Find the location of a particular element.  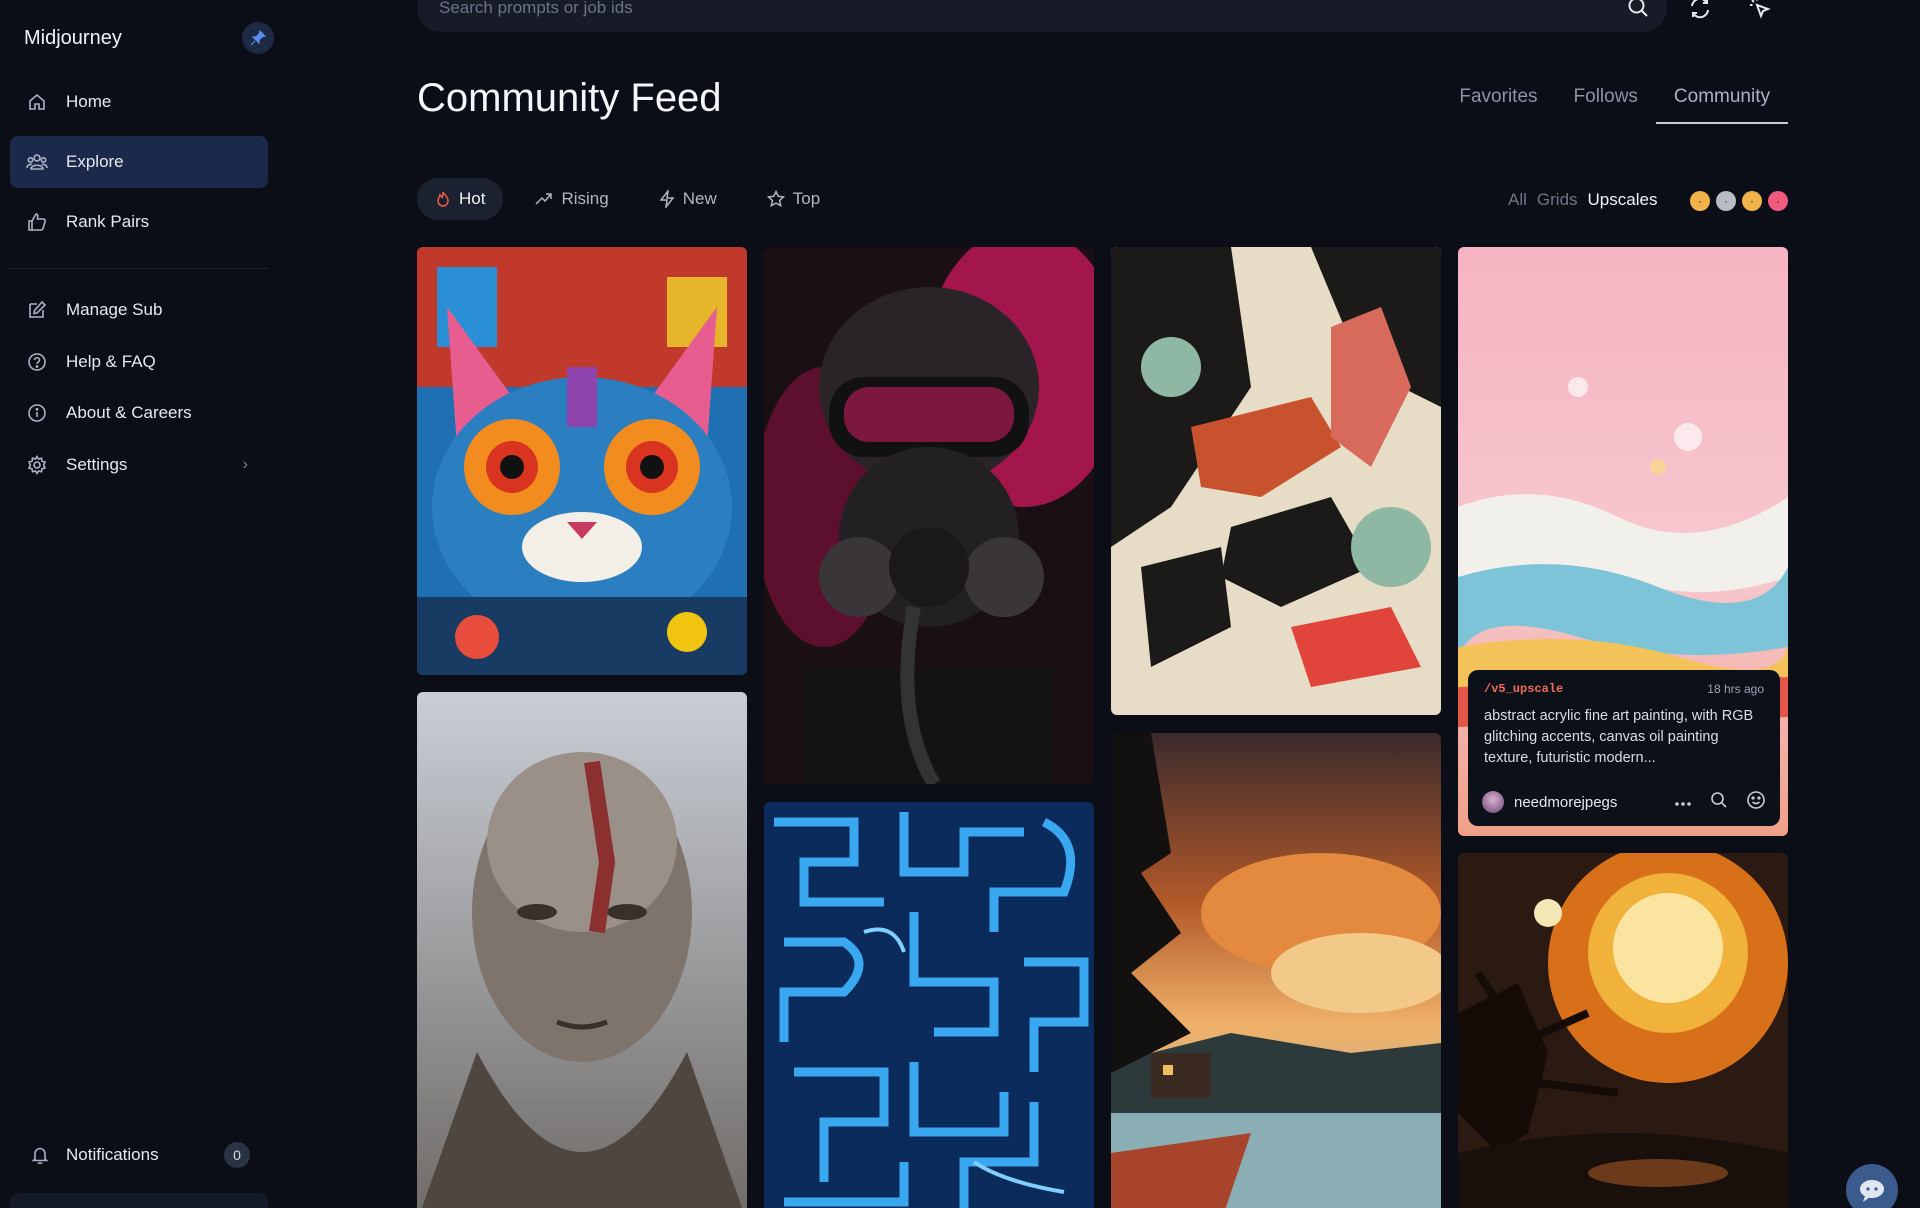

sort-label: Hot is located at coordinates (472, 198).